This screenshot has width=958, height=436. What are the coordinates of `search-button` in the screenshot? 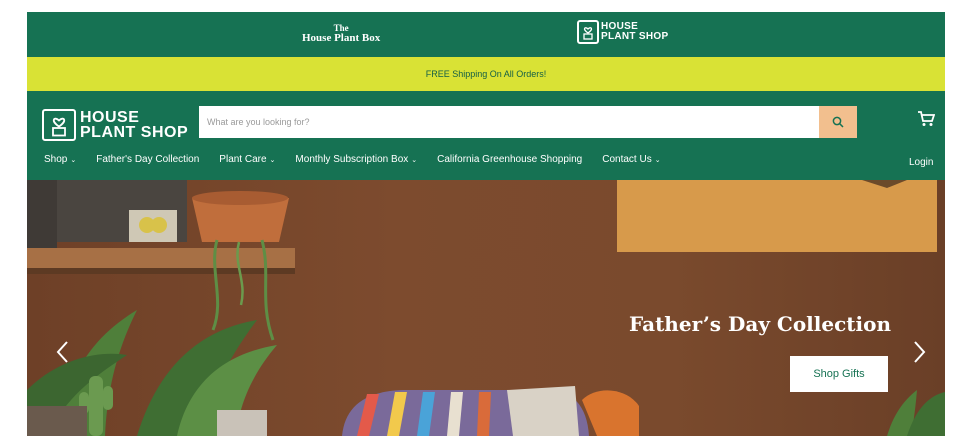 It's located at (838, 122).